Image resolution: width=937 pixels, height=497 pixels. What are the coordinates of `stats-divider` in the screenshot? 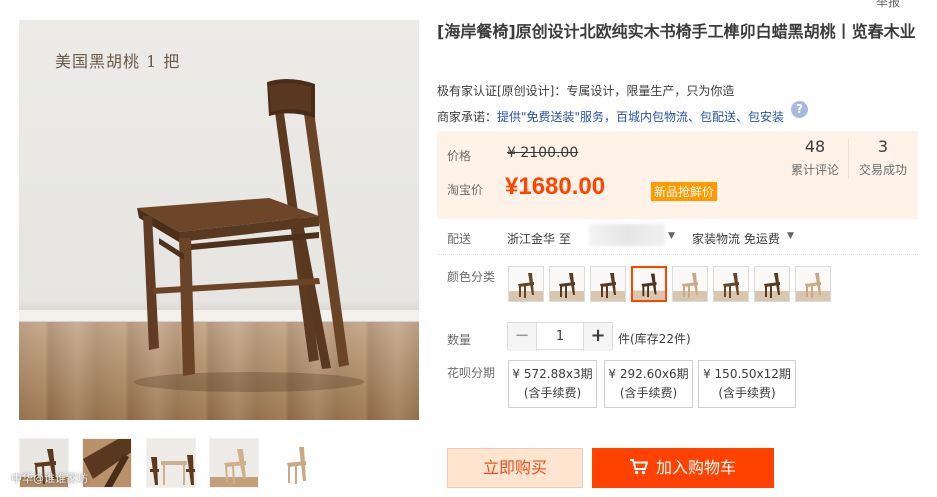 It's located at (848, 159).